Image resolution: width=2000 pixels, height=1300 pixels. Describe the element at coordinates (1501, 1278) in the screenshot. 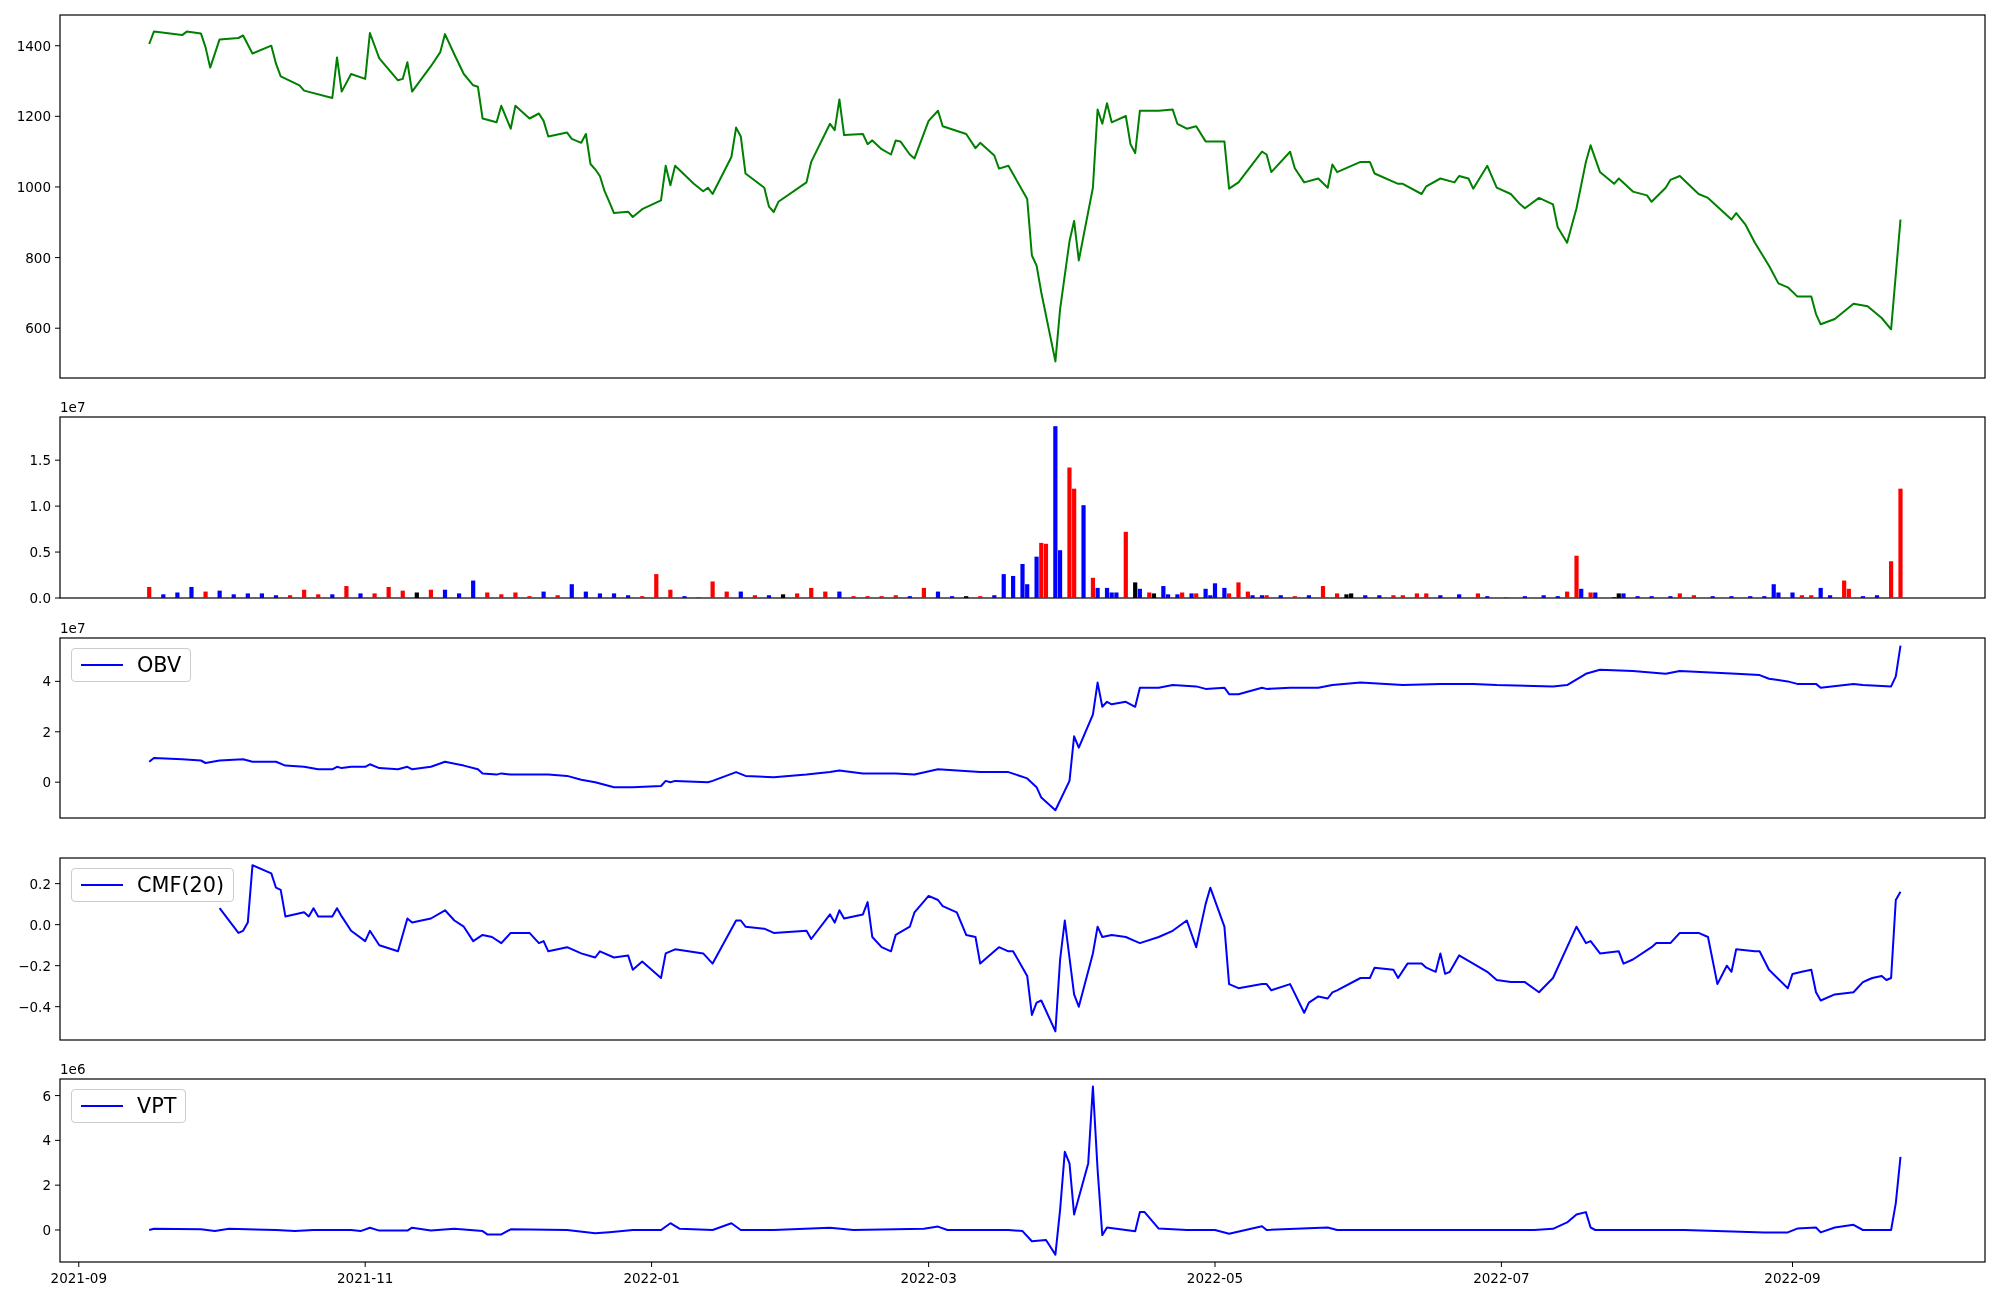

I see `x-tick-label: 2022-07` at that location.